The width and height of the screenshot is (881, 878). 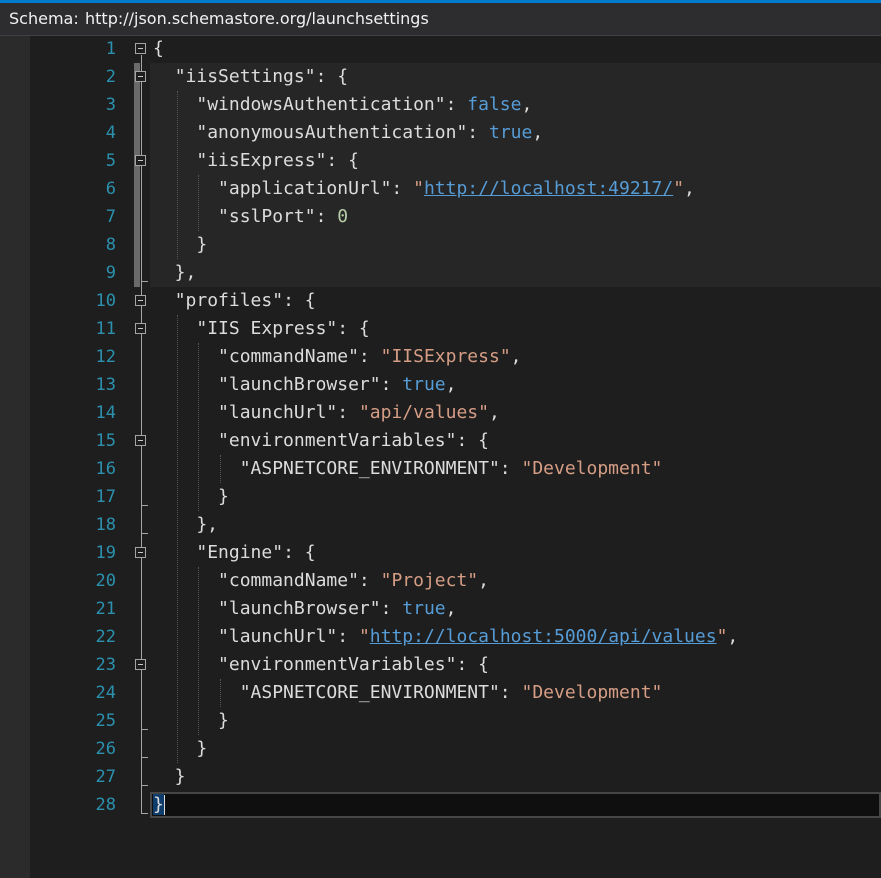 I want to click on code-token-str: "Project", so click(x=429, y=580).